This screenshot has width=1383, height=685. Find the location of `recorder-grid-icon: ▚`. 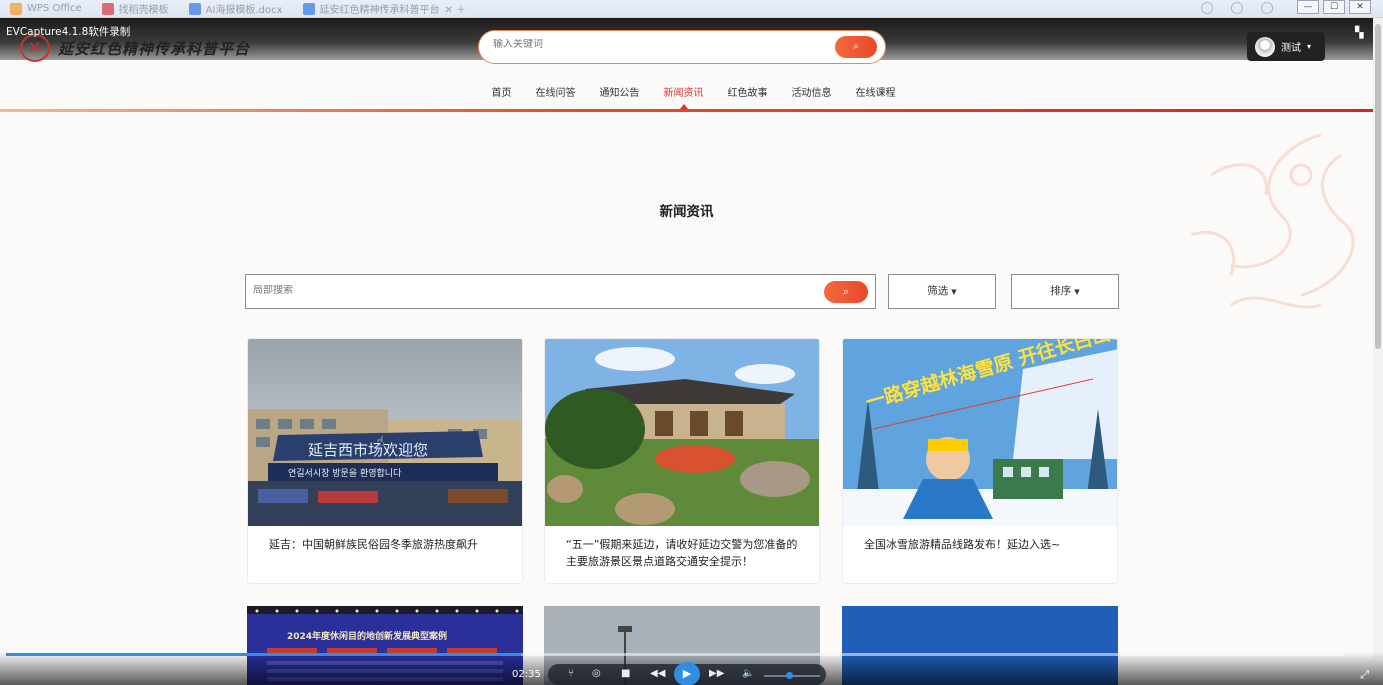

recorder-grid-icon: ▚ is located at coordinates (1362, 32).